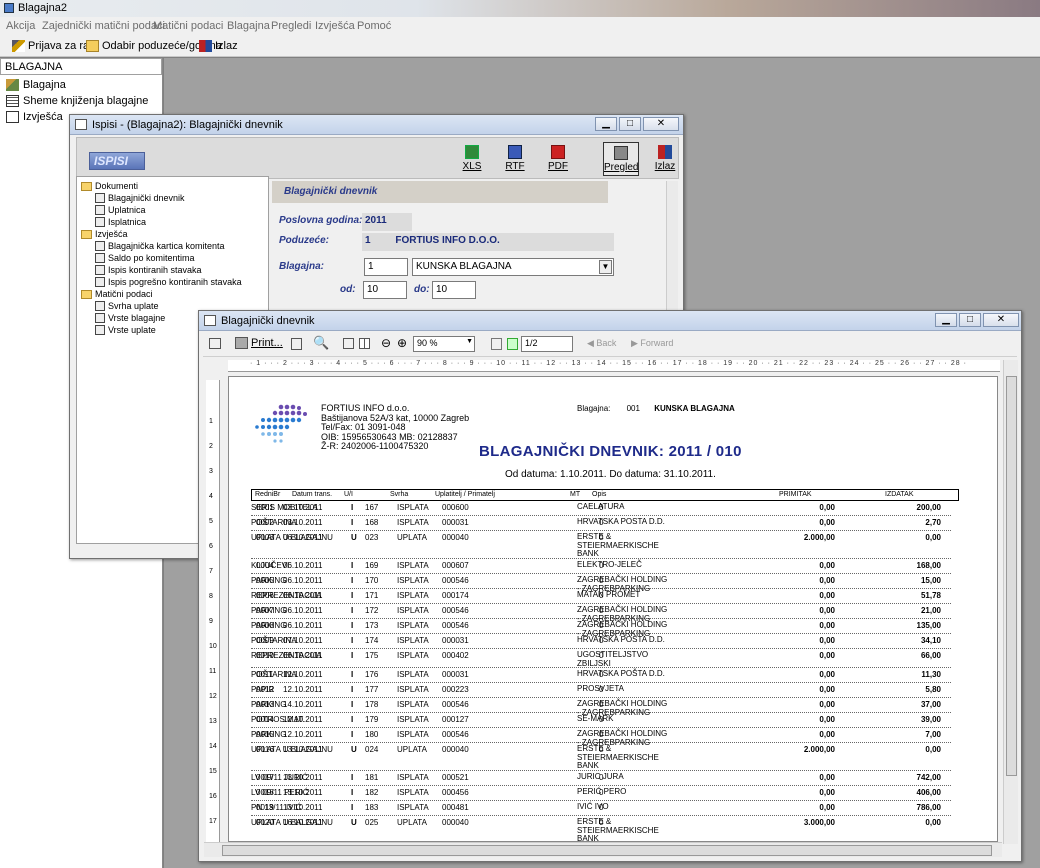 This screenshot has width=1040, height=868. What do you see at coordinates (593, 806) in the screenshot?
I see `table-cell: IVIĆ IVO` at bounding box center [593, 806].